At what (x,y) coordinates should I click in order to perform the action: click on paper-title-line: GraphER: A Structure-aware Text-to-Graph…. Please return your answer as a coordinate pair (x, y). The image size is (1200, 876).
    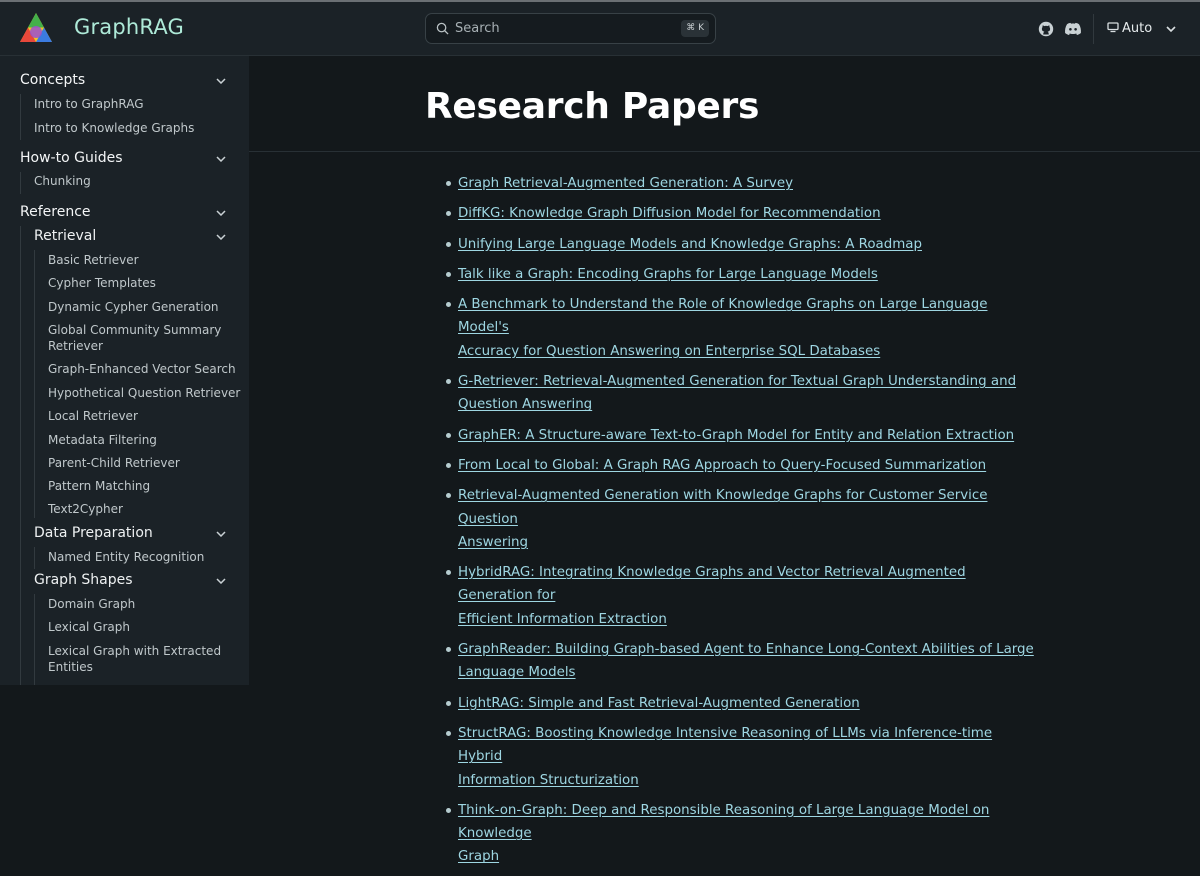
    Looking at the image, I should click on (736, 435).